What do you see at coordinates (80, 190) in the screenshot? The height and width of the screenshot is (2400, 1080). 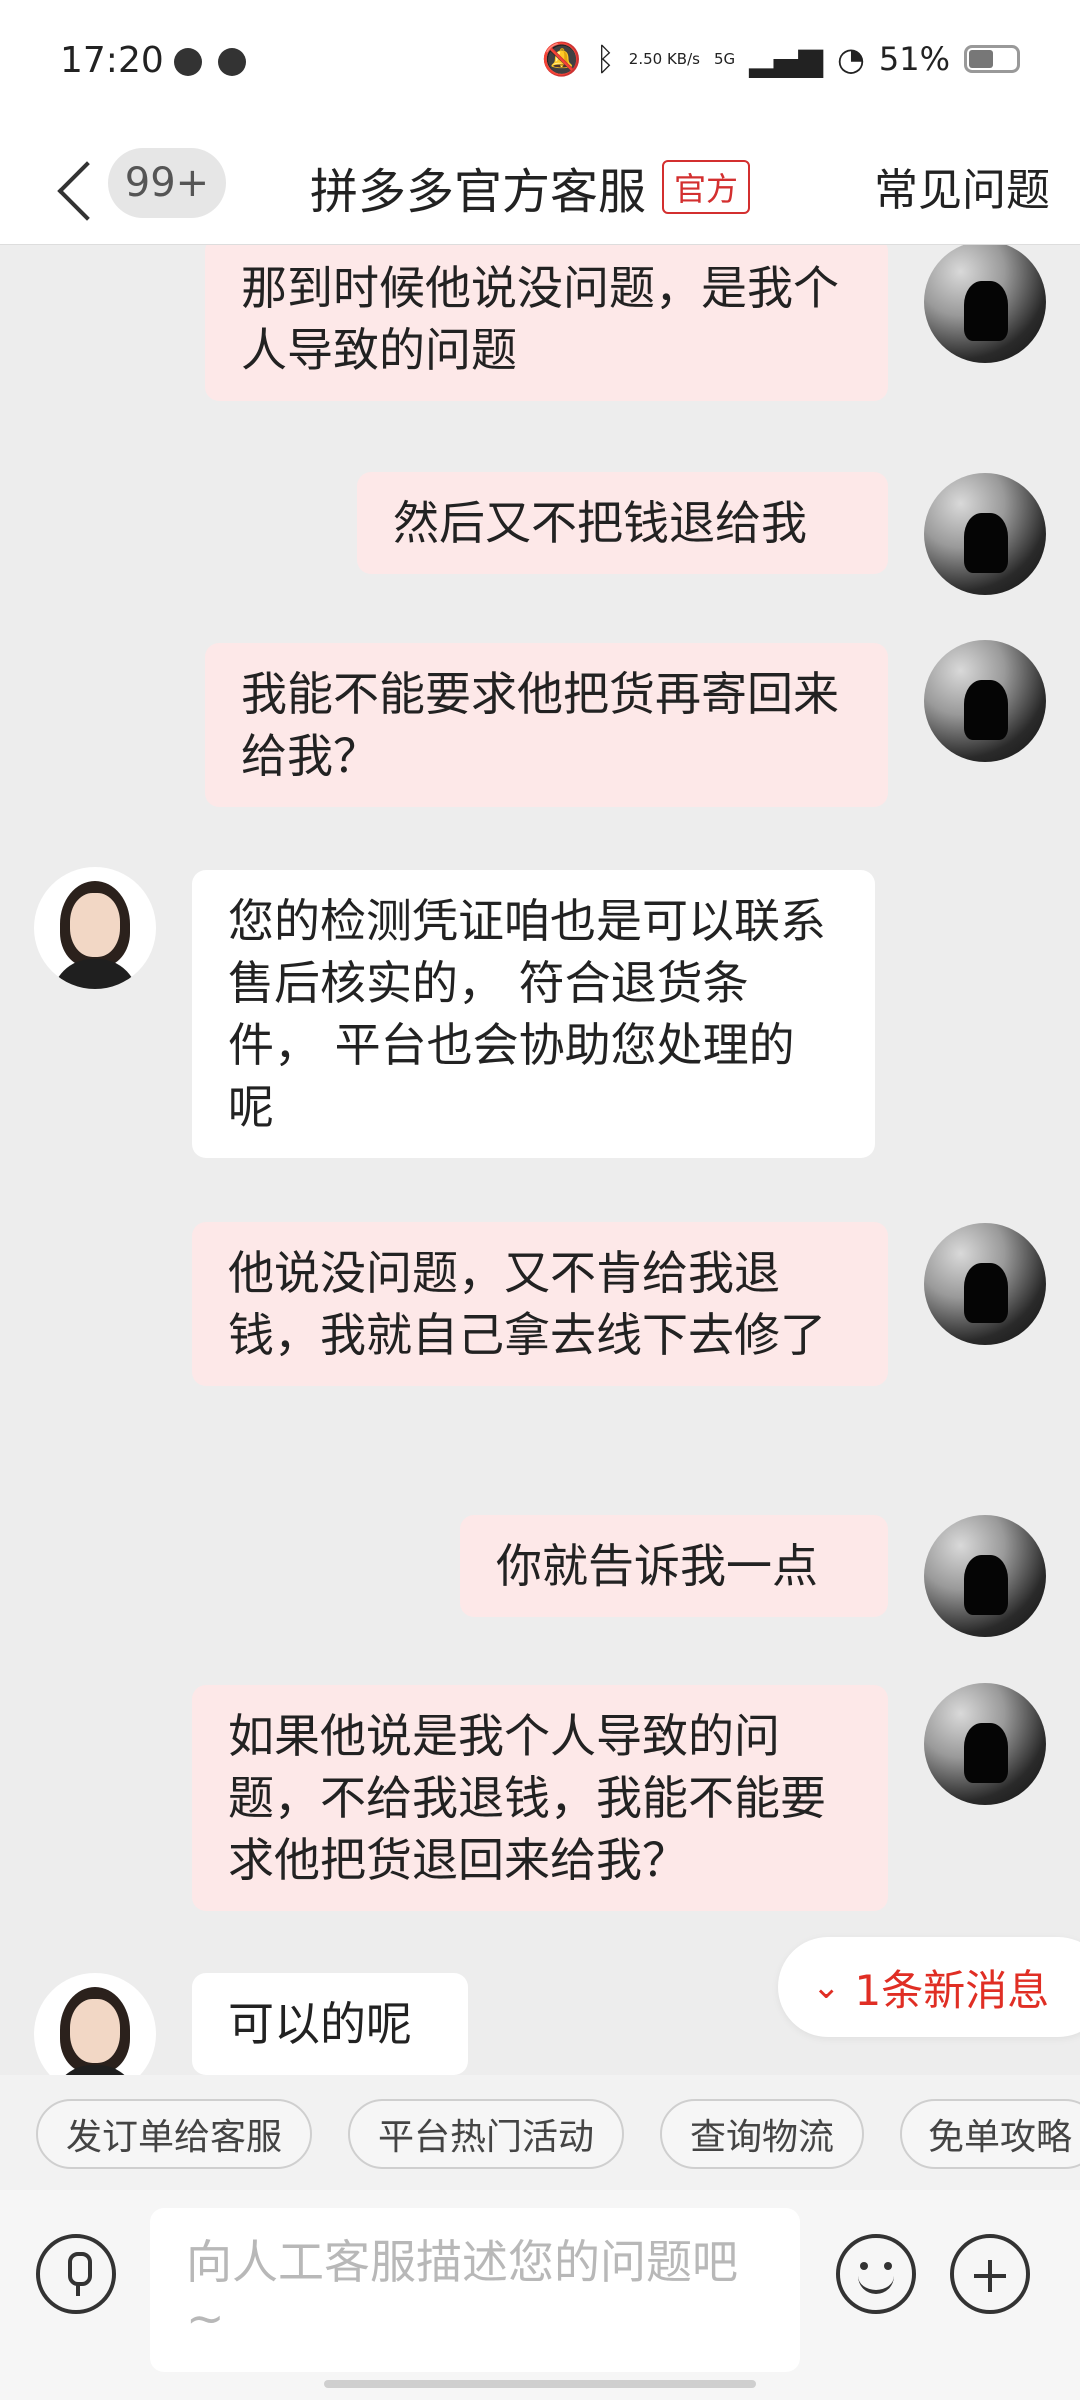 I see `back-button` at bounding box center [80, 190].